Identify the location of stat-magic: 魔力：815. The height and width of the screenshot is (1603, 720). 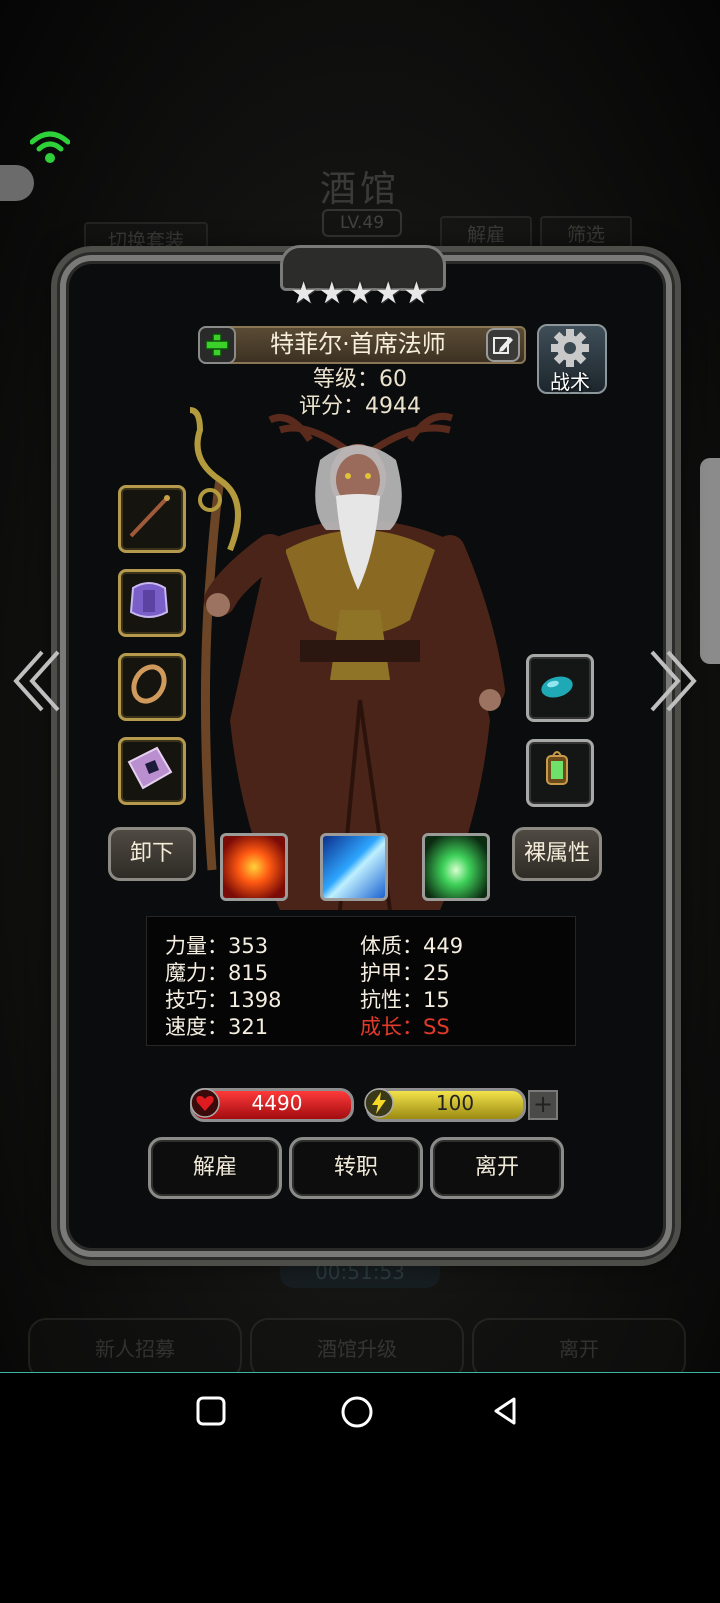
(217, 973).